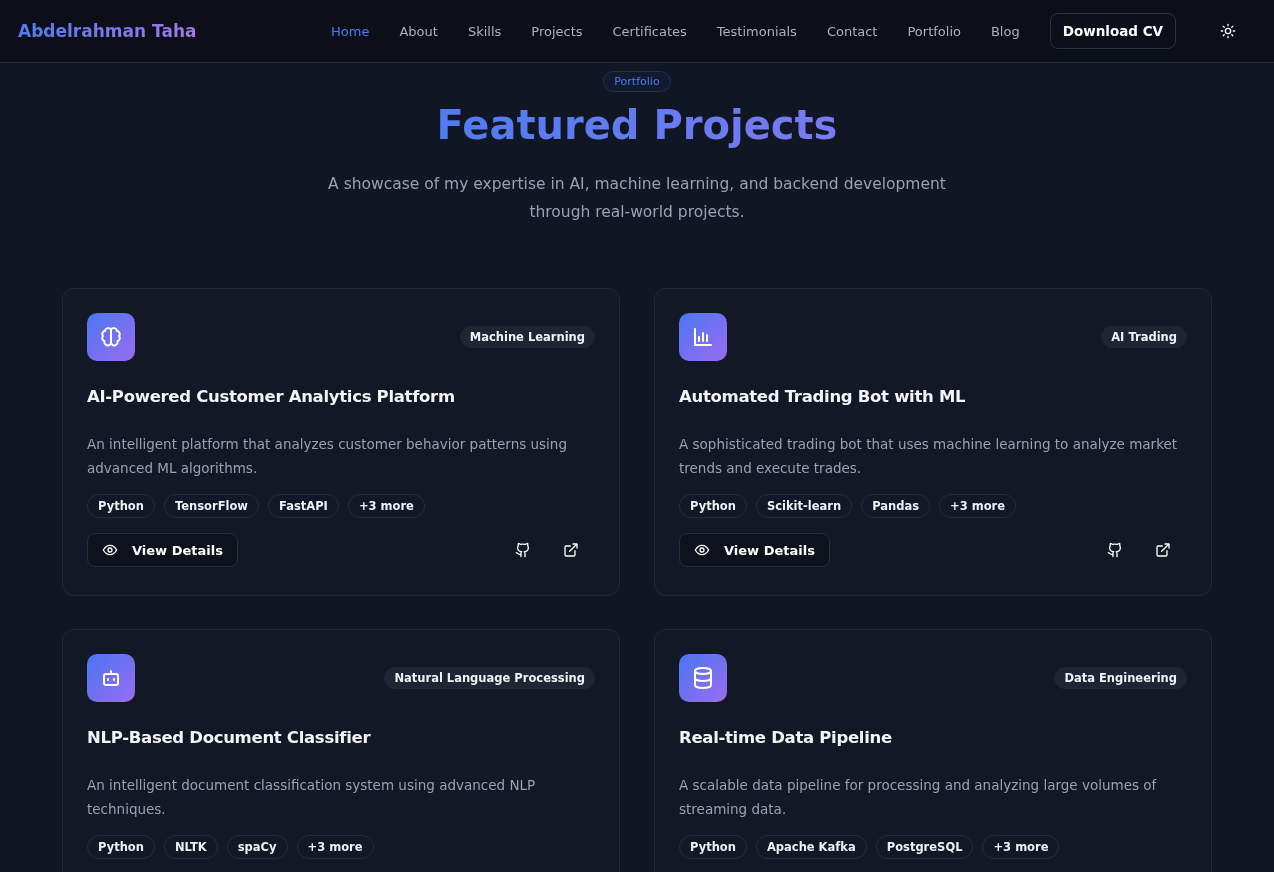 This screenshot has height=872, width=1274. What do you see at coordinates (1144, 337) in the screenshot?
I see `category-badge: AI Trading` at bounding box center [1144, 337].